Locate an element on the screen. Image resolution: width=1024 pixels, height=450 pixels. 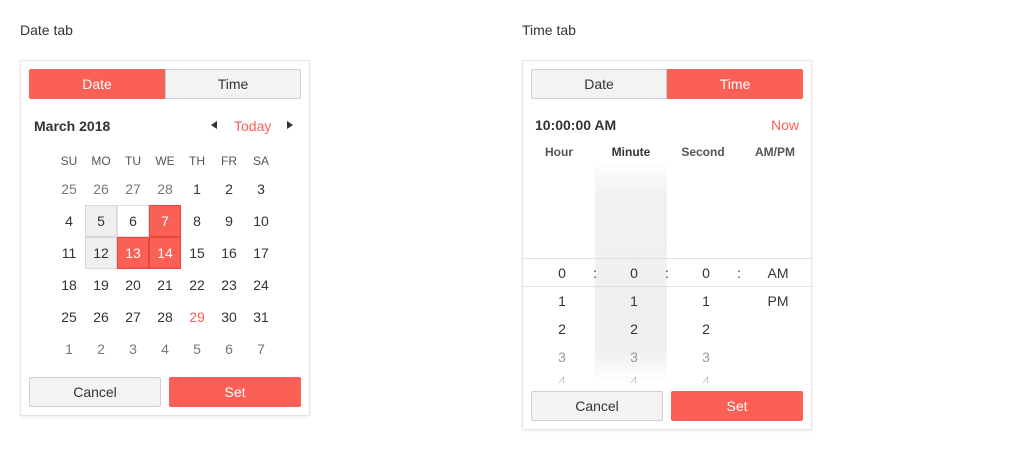
calendar-day: 10 is located at coordinates (261, 221).